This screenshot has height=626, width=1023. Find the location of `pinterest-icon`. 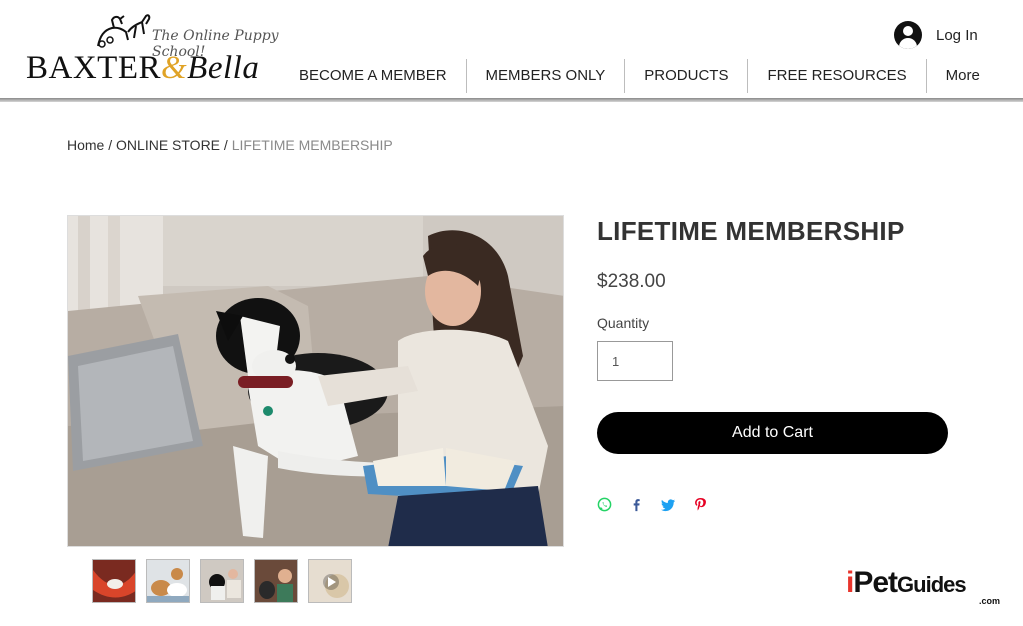

pinterest-icon is located at coordinates (700, 504).